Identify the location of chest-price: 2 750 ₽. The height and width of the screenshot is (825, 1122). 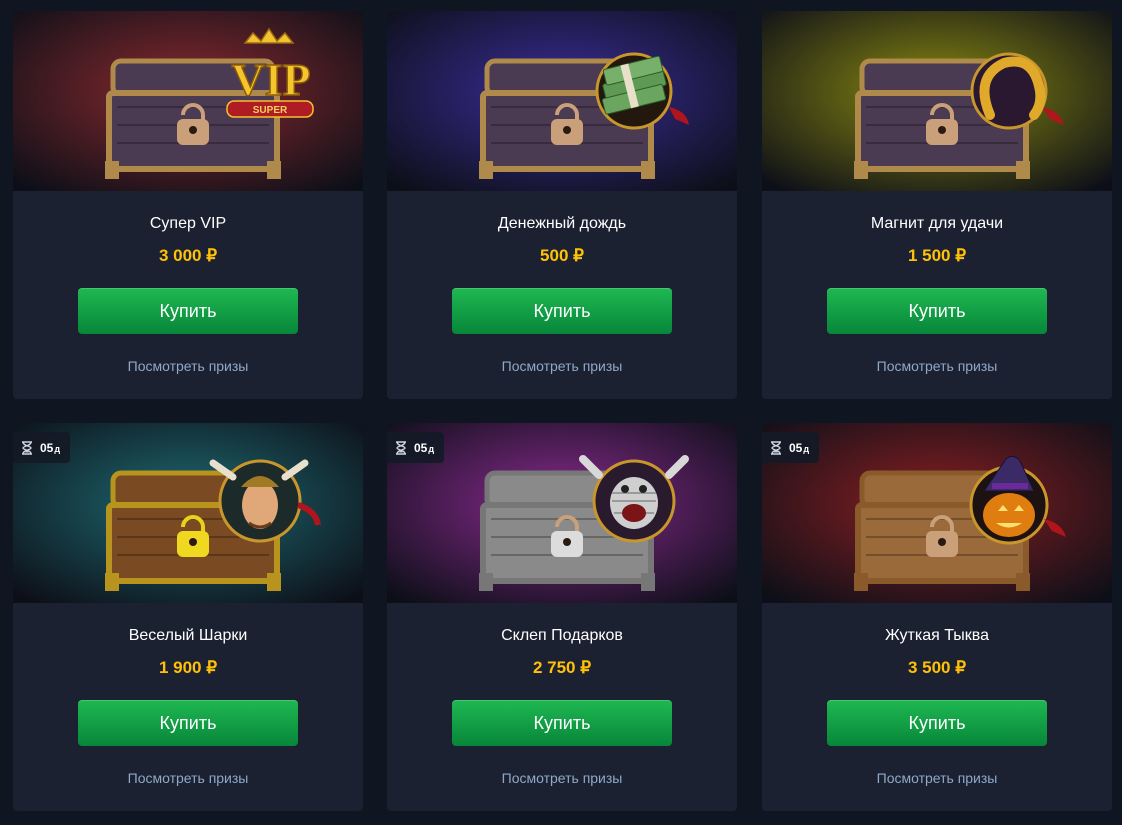
(562, 667).